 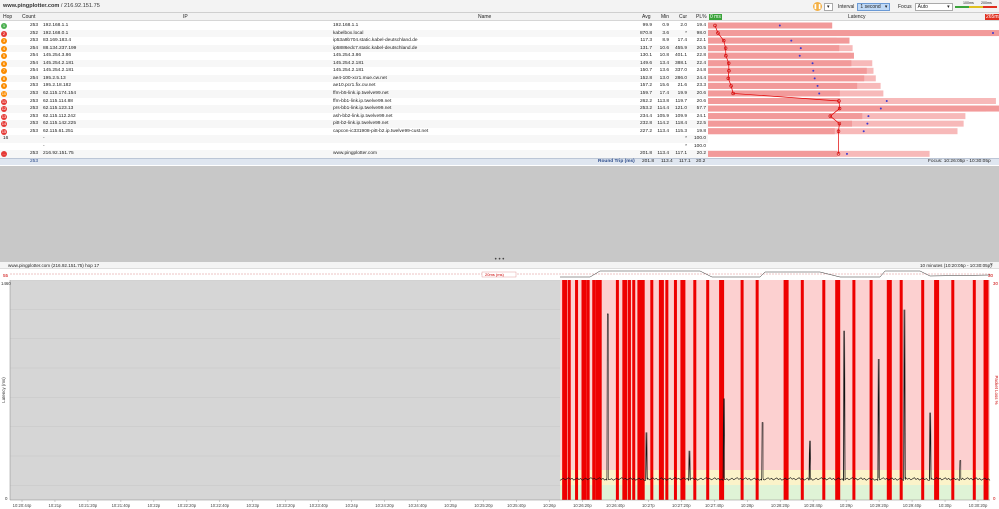 What do you see at coordinates (933, 6) in the screenshot?
I see `focus-select: Auto ▾` at bounding box center [933, 6].